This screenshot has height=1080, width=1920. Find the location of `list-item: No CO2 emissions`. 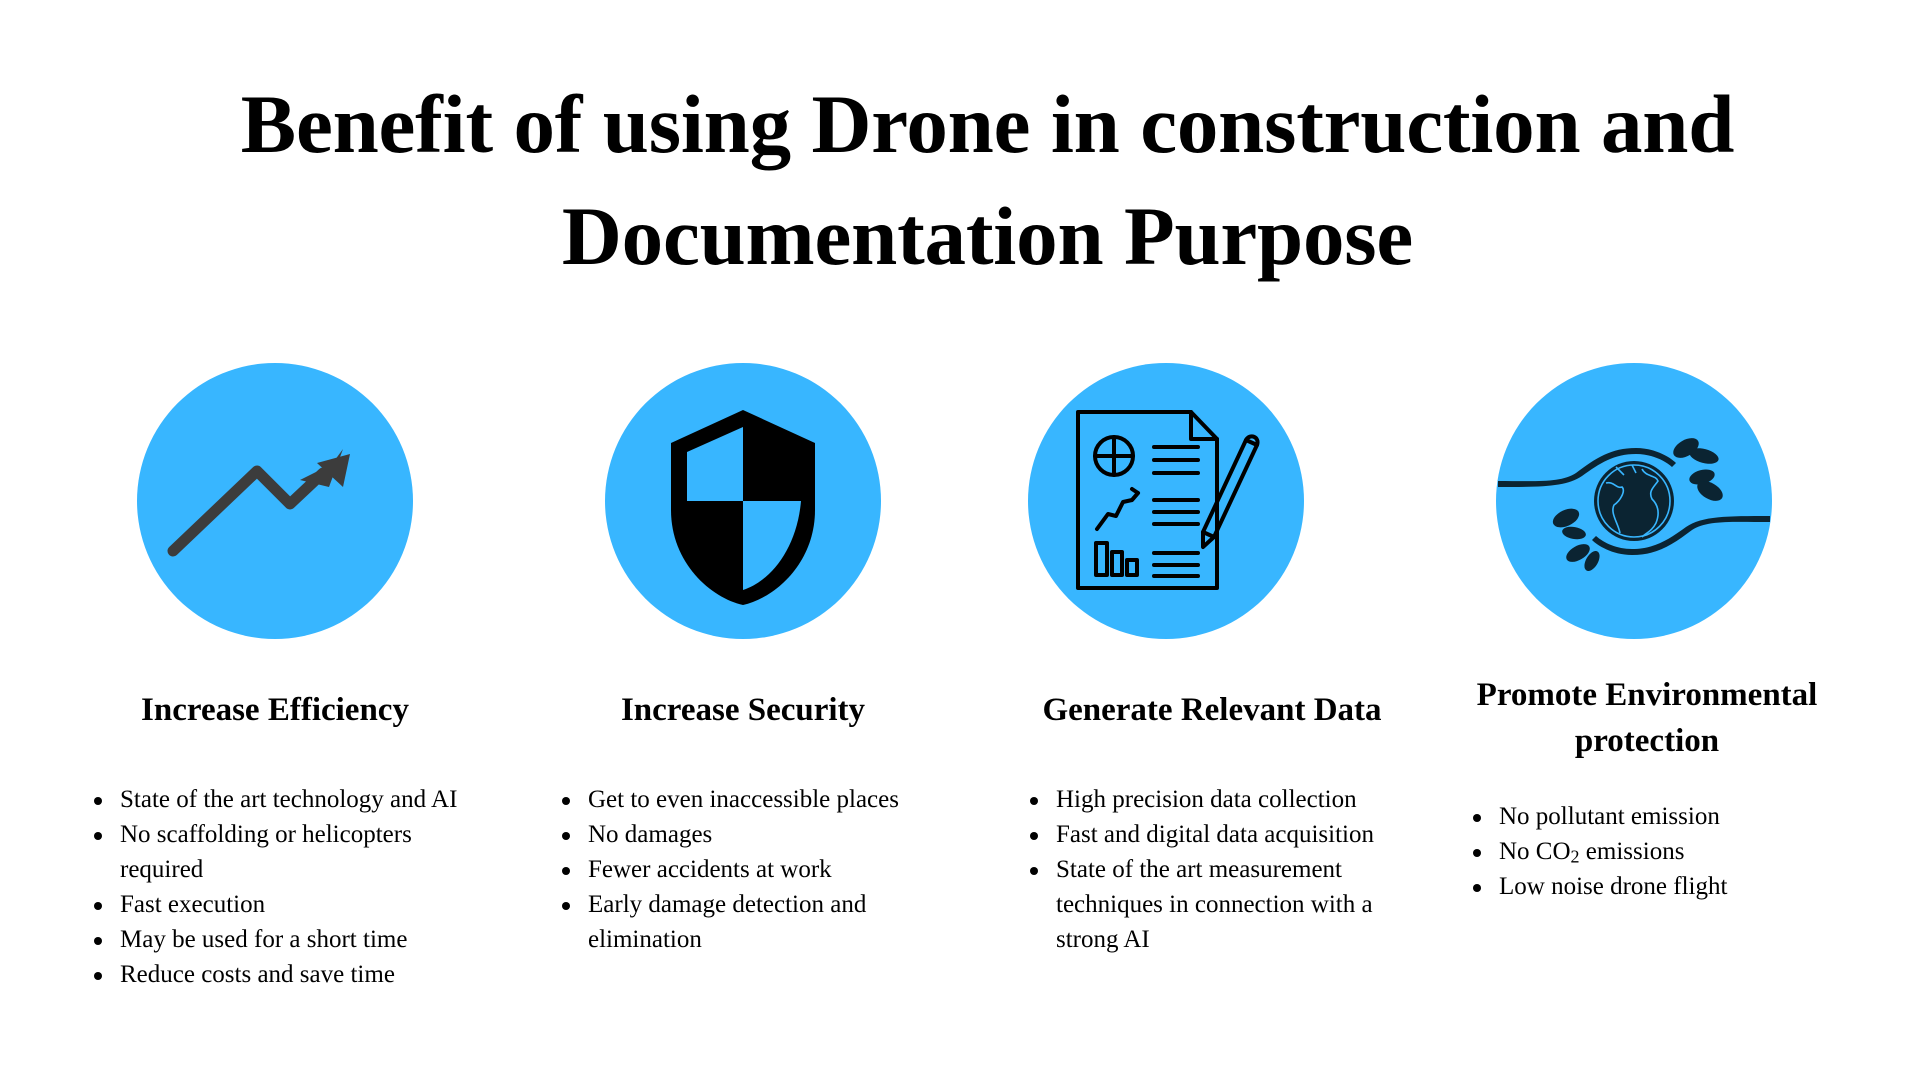

list-item: No CO2 emissions is located at coordinates (1653, 851).